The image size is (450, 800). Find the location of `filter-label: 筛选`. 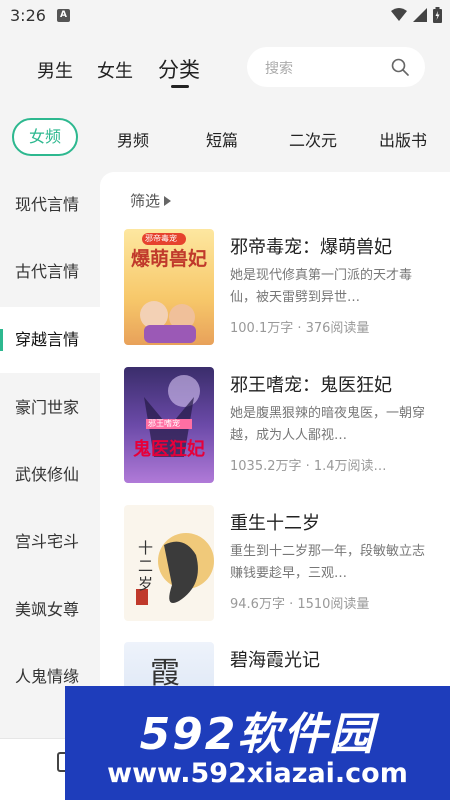

filter-label: 筛选 is located at coordinates (145, 201).